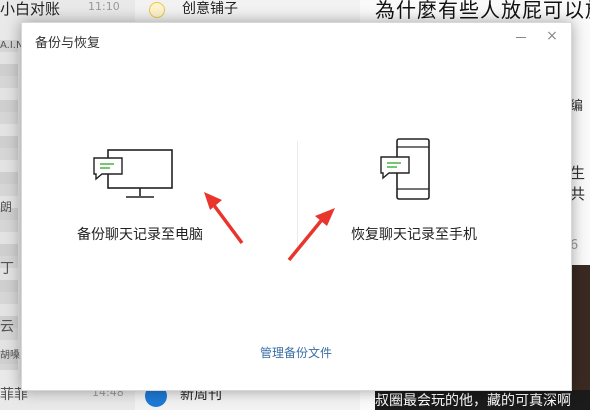  Describe the element at coordinates (521, 37) in the screenshot. I see `minimize-button` at that location.